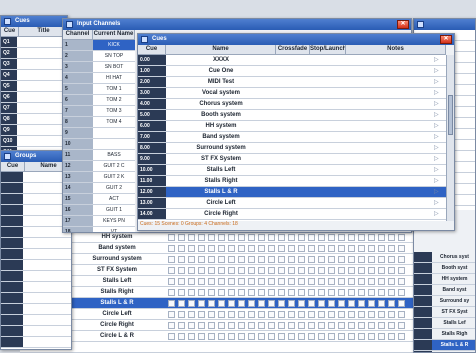 This screenshot has width=476, height=353. Describe the element at coordinates (117, 336) in the screenshot. I see `group-name-cell: Circle L & R` at that location.